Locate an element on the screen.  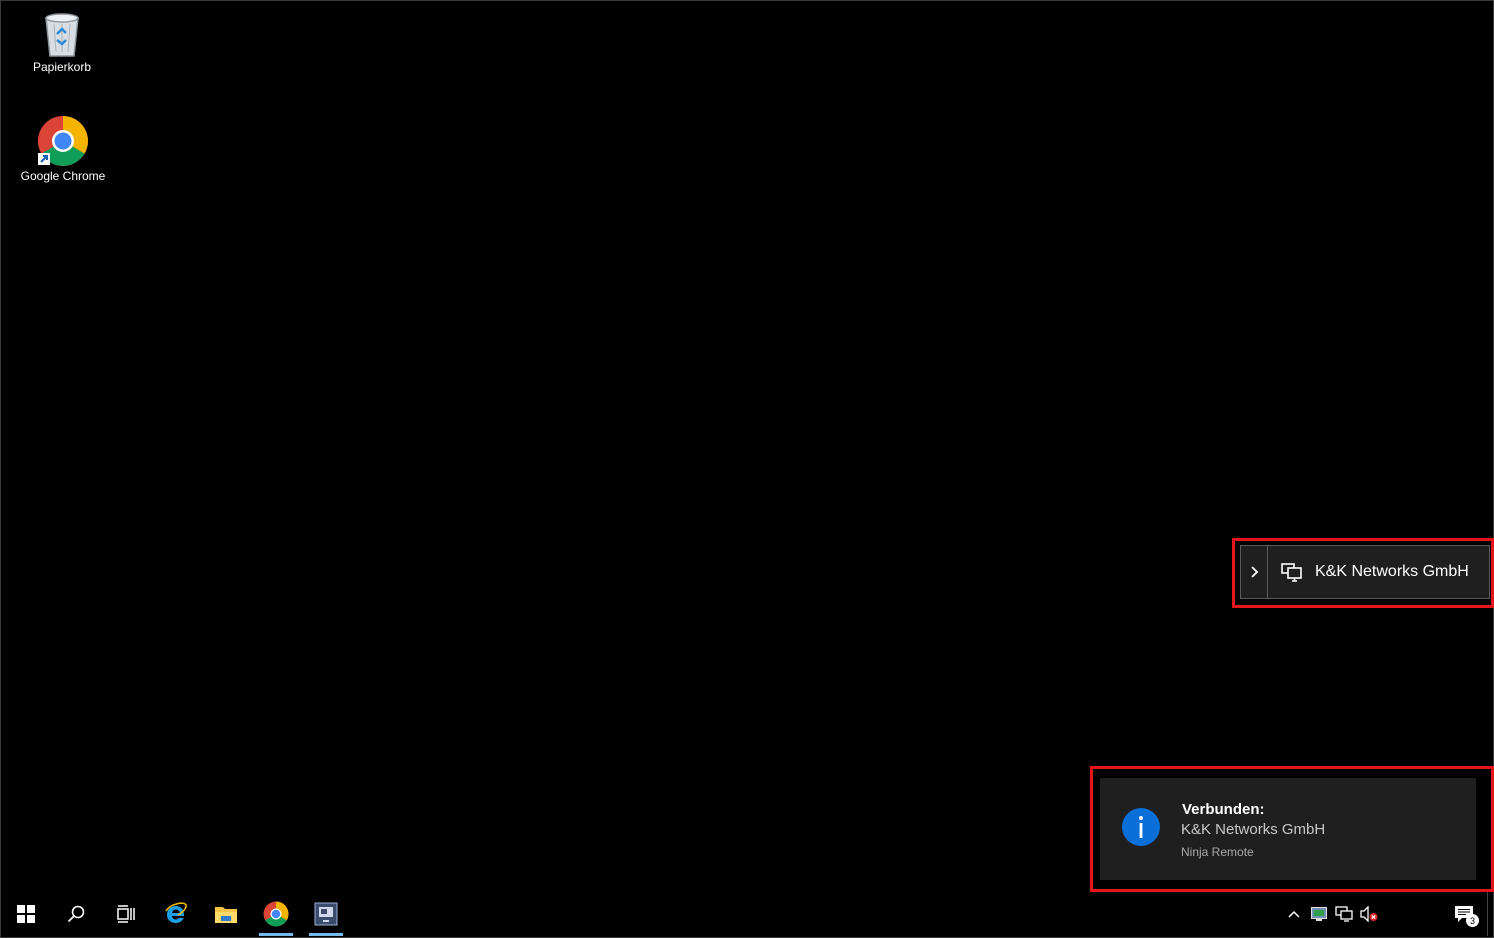
start-button is located at coordinates (26, 914).